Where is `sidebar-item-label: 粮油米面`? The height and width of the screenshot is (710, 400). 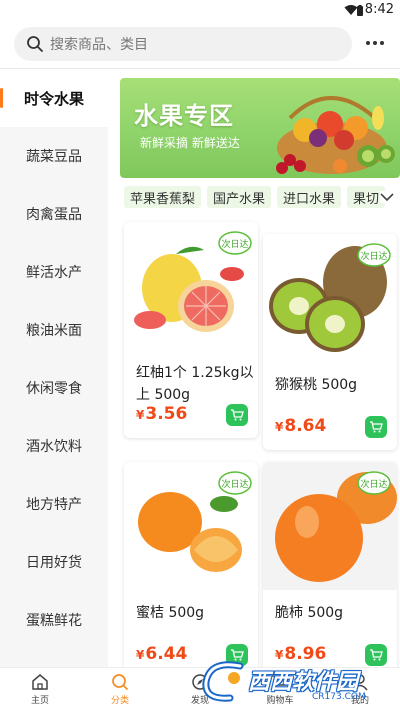 sidebar-item-label: 粮油米面 is located at coordinates (54, 331).